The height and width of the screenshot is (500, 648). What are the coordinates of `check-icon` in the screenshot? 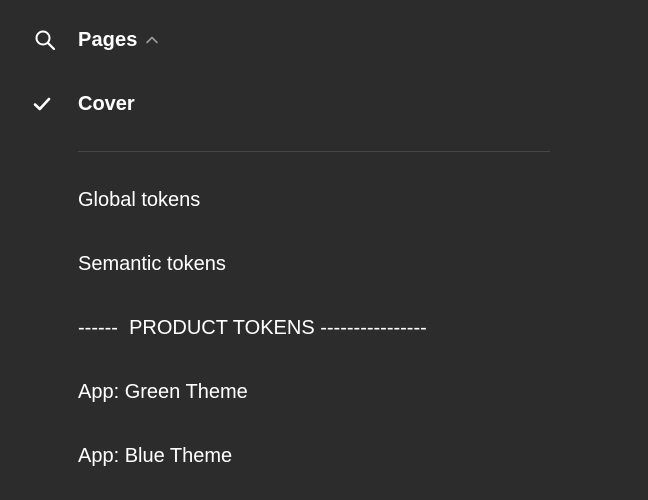 It's located at (42, 104).